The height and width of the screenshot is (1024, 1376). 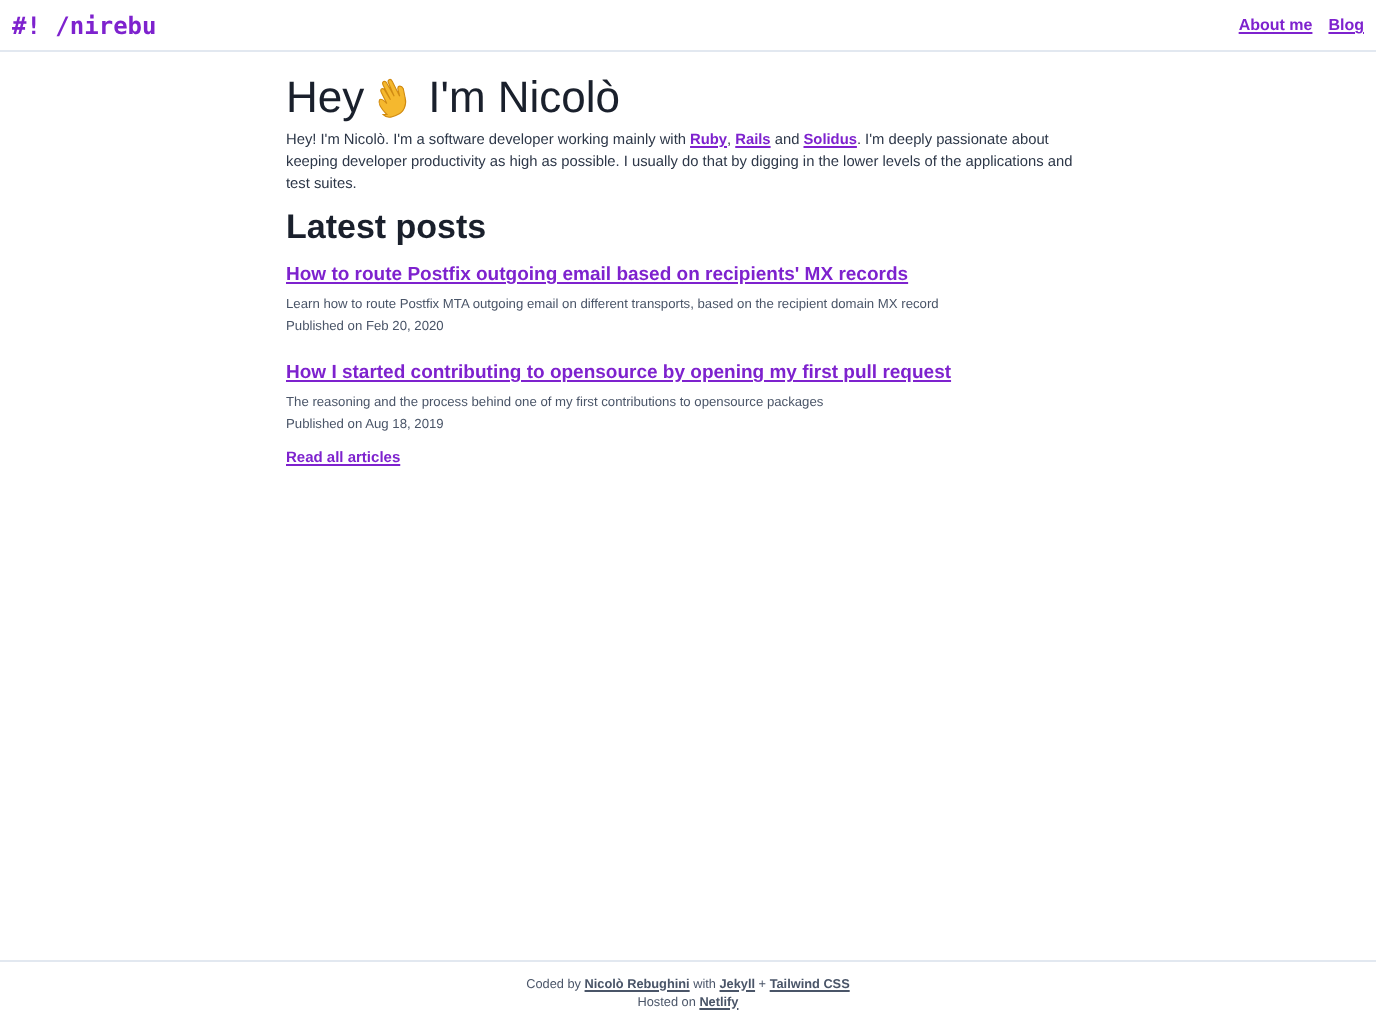 What do you see at coordinates (619, 373) in the screenshot?
I see `post-title-link: How I started contributing to opensource by opening my first pull request` at bounding box center [619, 373].